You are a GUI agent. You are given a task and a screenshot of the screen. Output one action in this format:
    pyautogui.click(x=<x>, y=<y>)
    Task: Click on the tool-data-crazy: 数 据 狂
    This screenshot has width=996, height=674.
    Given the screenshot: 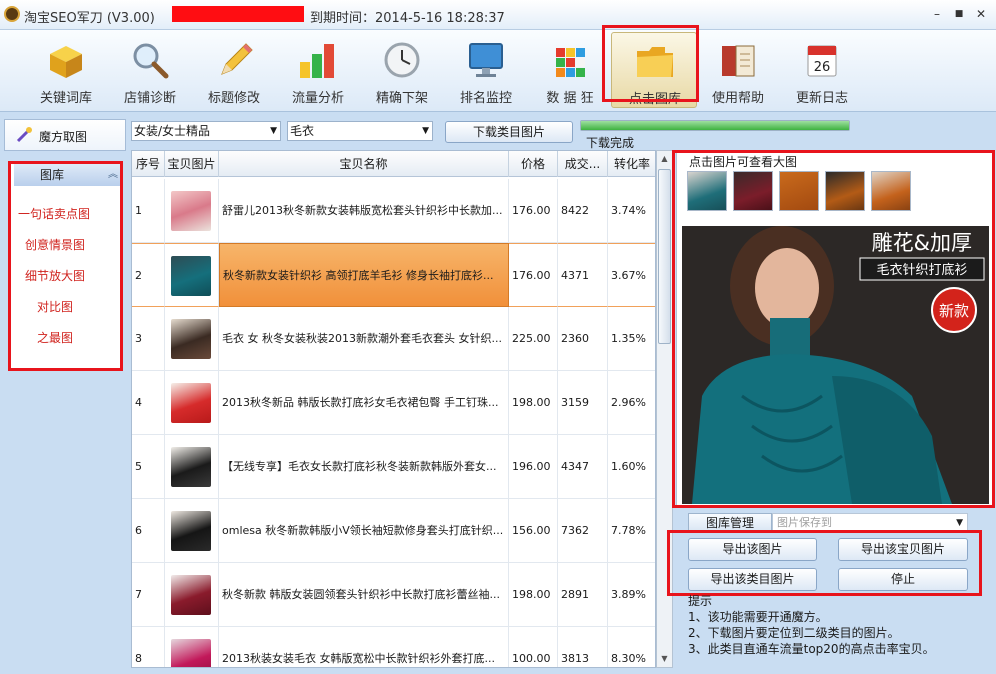 What is the action you would take?
    pyautogui.click(x=570, y=70)
    